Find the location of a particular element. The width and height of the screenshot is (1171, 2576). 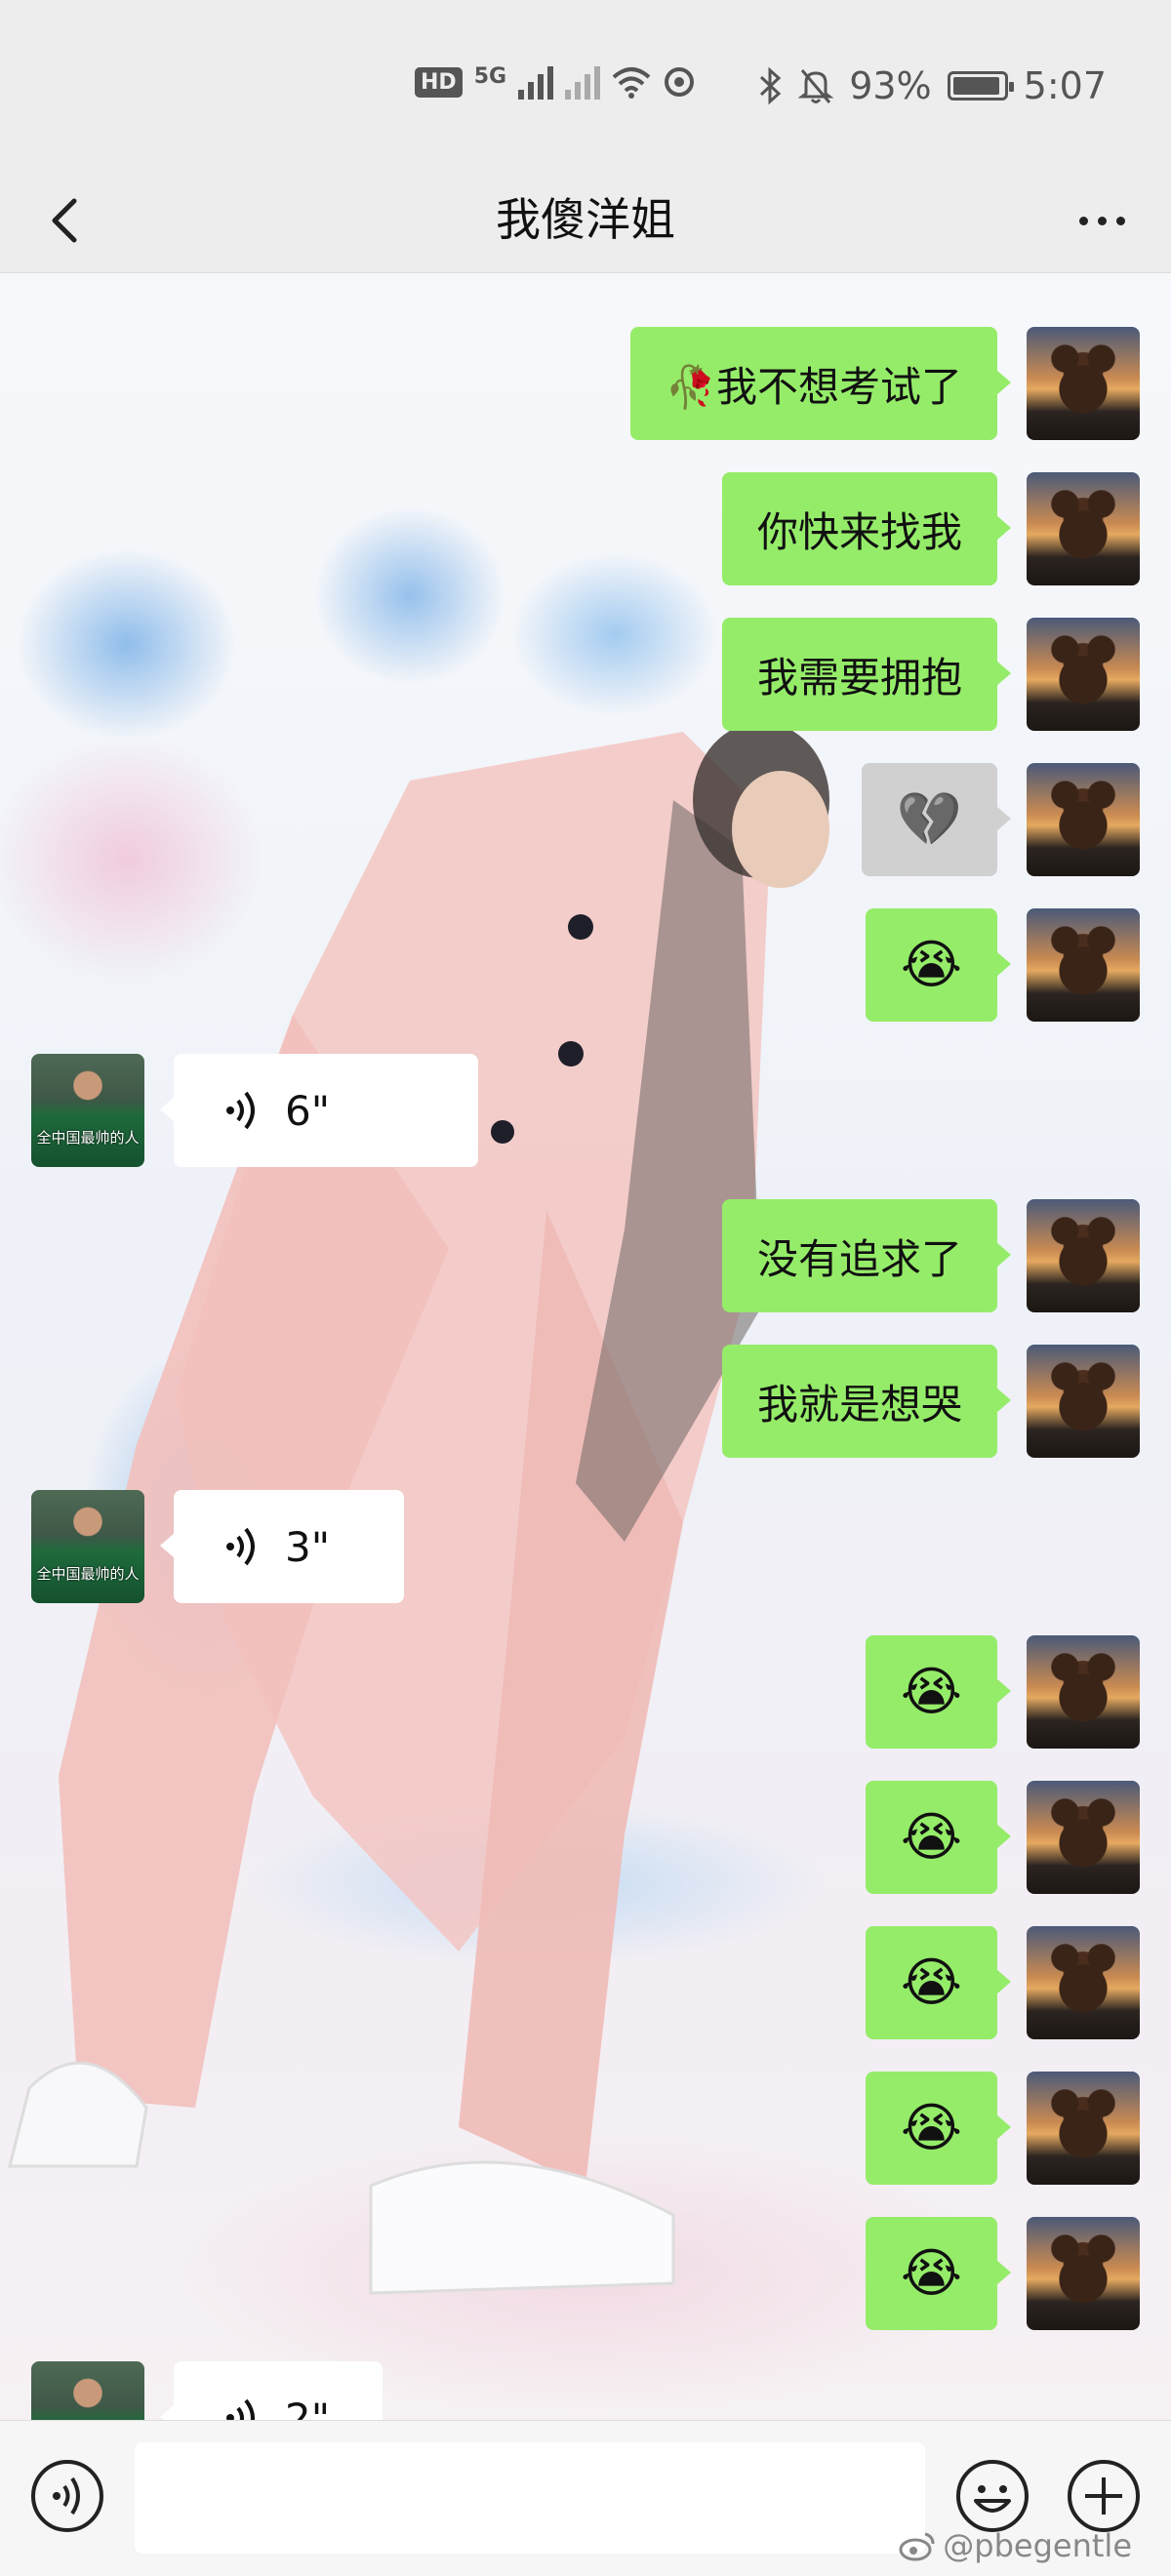

voice-message-bubble: 6" is located at coordinates (319, 1110).